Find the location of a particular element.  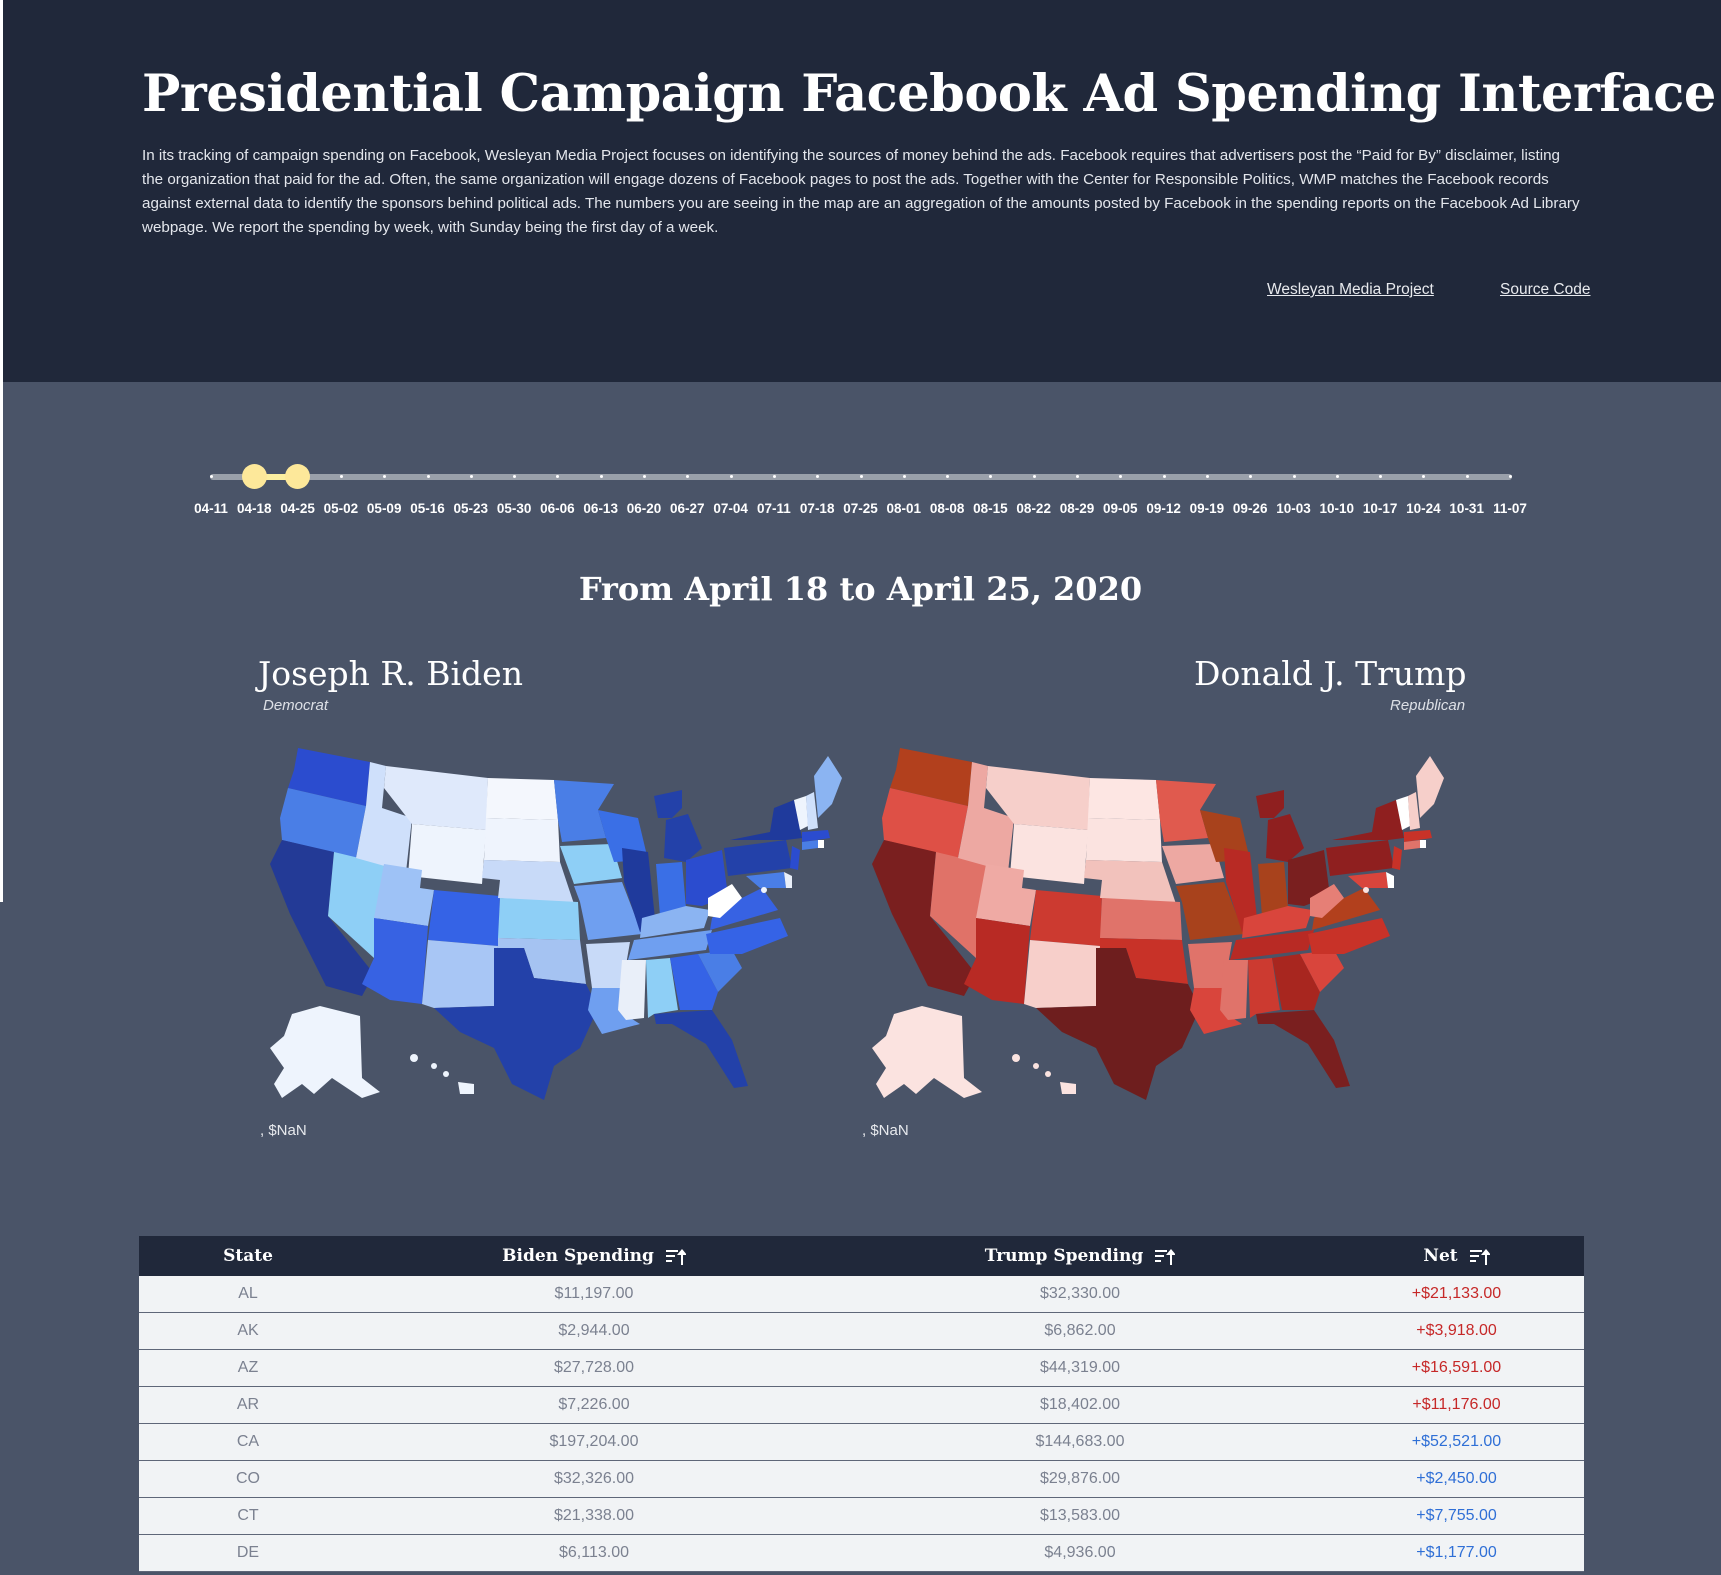

trump-legend-label: , $NaN is located at coordinates (885, 1130).